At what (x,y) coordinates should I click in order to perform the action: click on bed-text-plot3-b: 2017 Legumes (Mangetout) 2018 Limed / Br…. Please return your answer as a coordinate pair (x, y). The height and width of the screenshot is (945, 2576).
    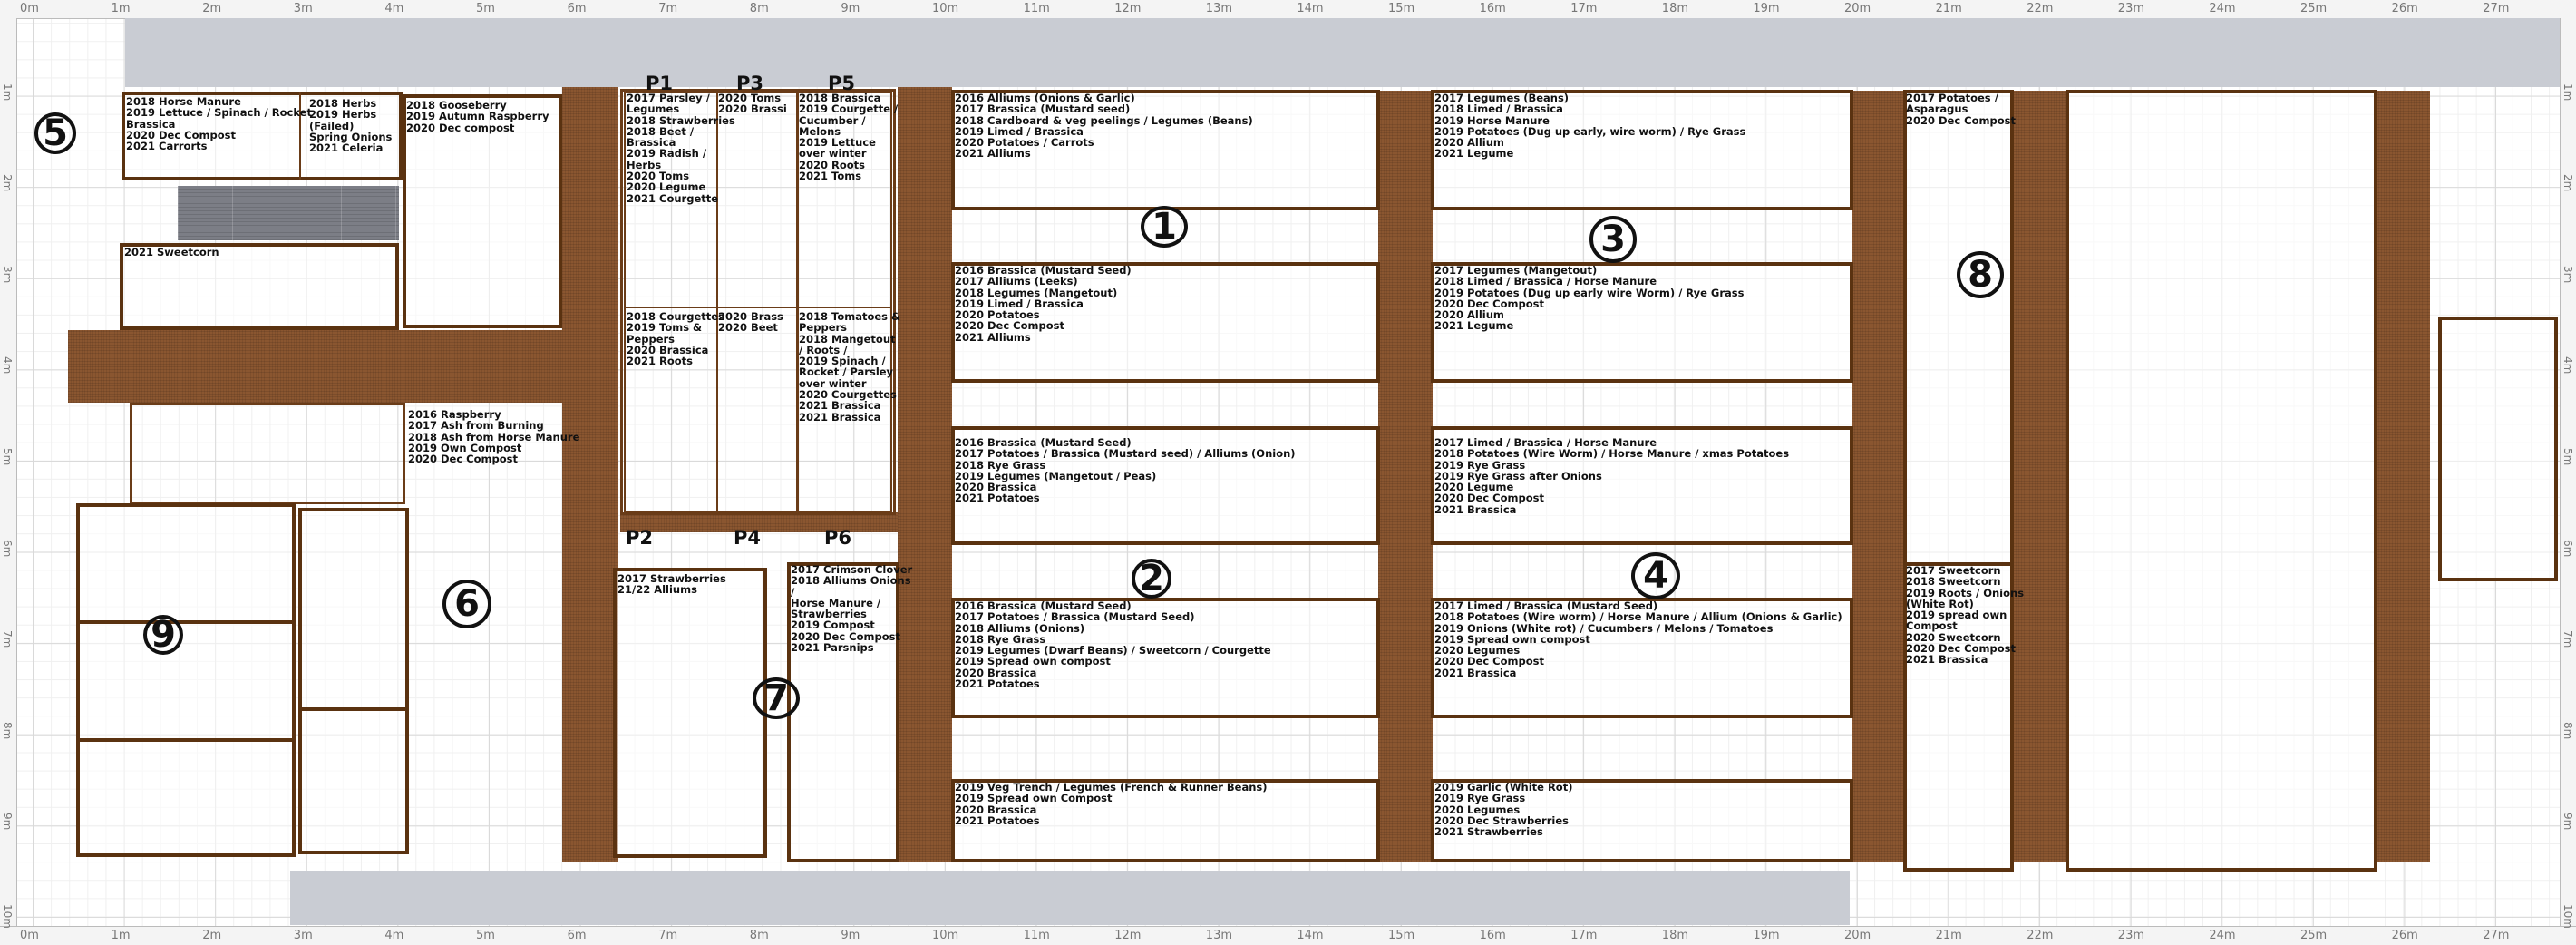
    Looking at the image, I should click on (1589, 298).